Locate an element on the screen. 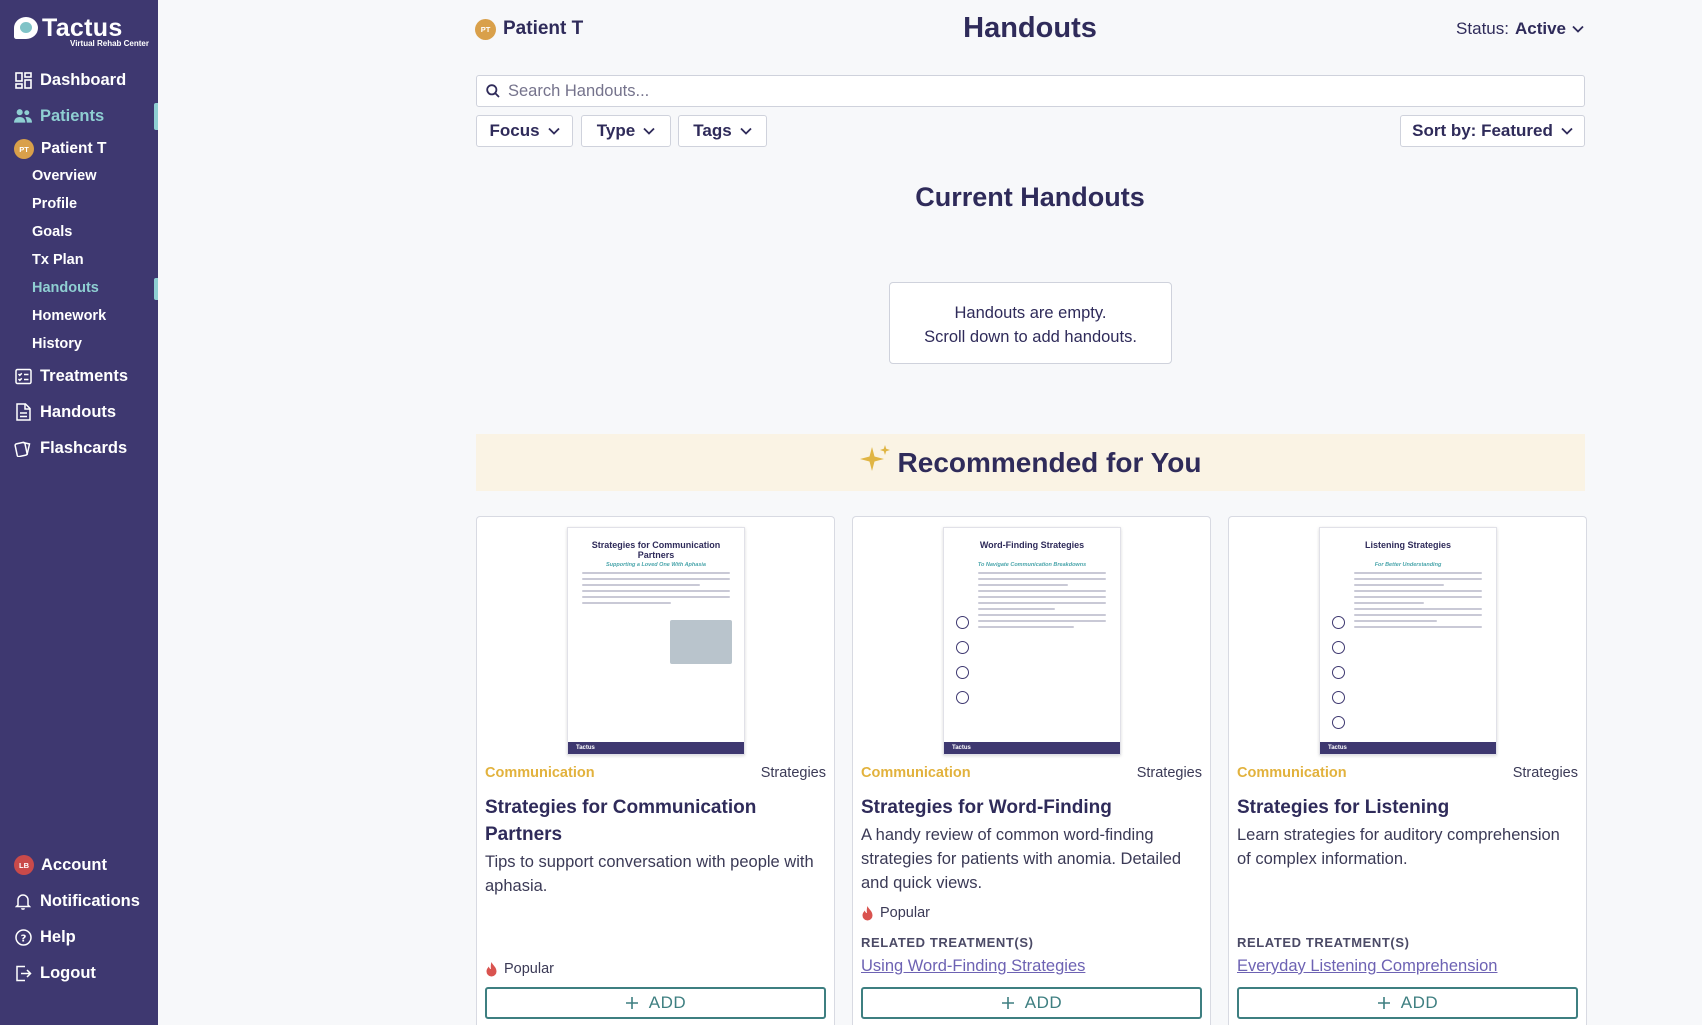  thumbnail-title: Word-Finding Strategies is located at coordinates (1032, 545).